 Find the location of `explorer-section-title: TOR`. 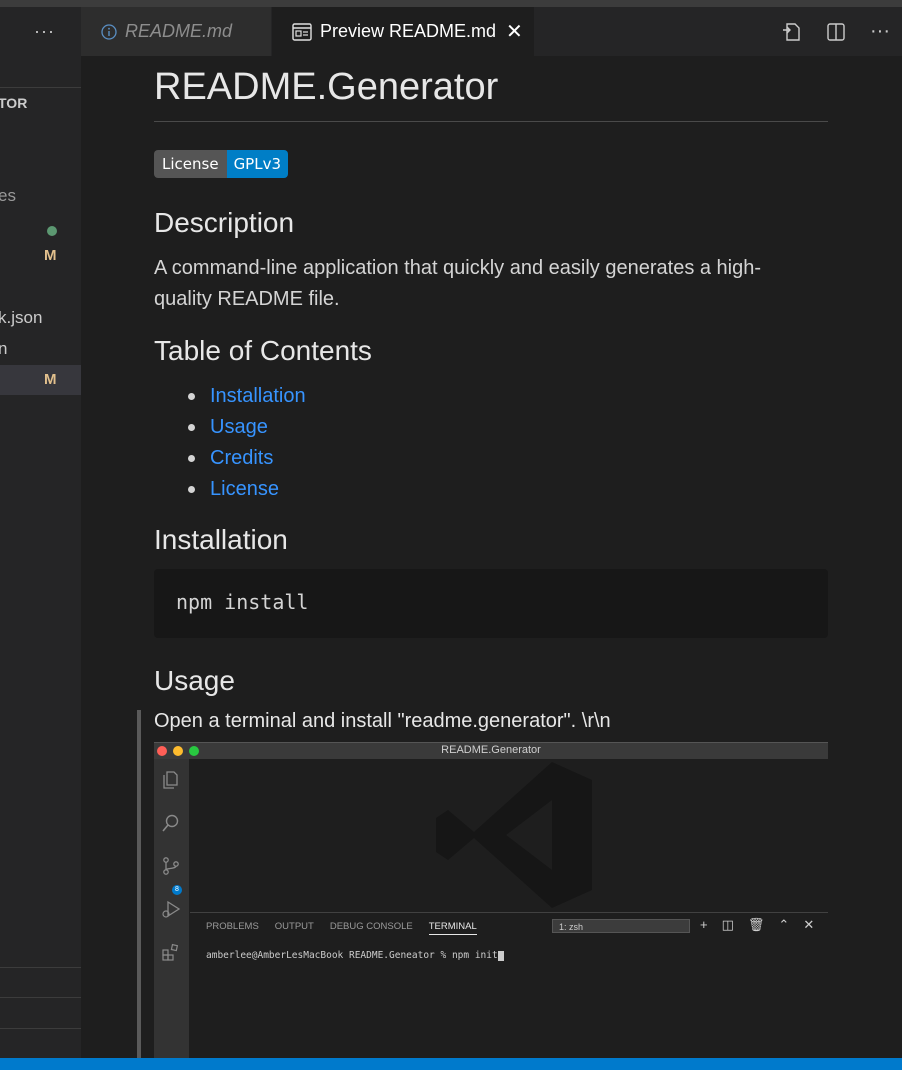

explorer-section-title: TOR is located at coordinates (13, 103).